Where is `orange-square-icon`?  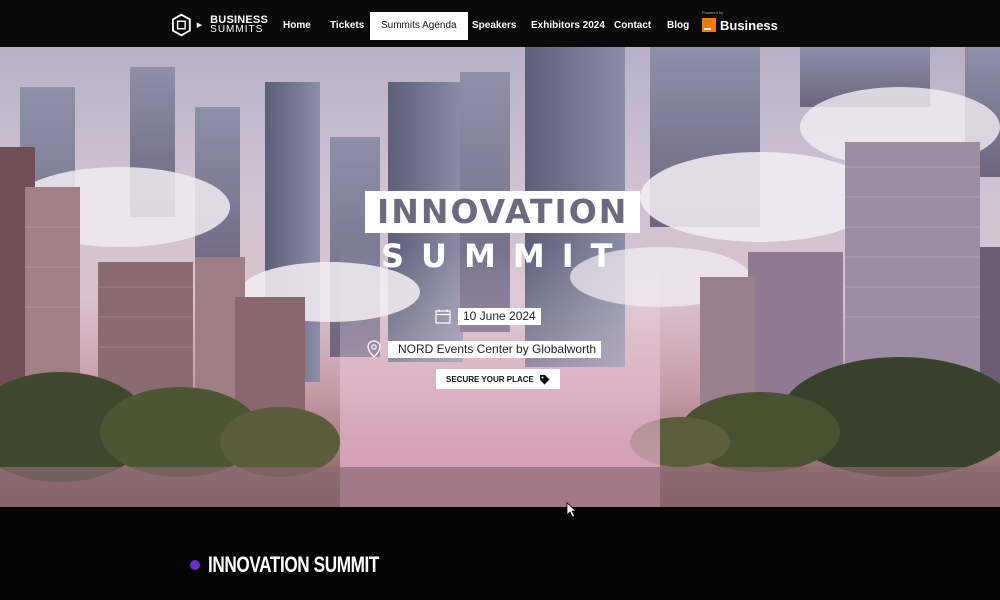
orange-square-icon is located at coordinates (709, 25).